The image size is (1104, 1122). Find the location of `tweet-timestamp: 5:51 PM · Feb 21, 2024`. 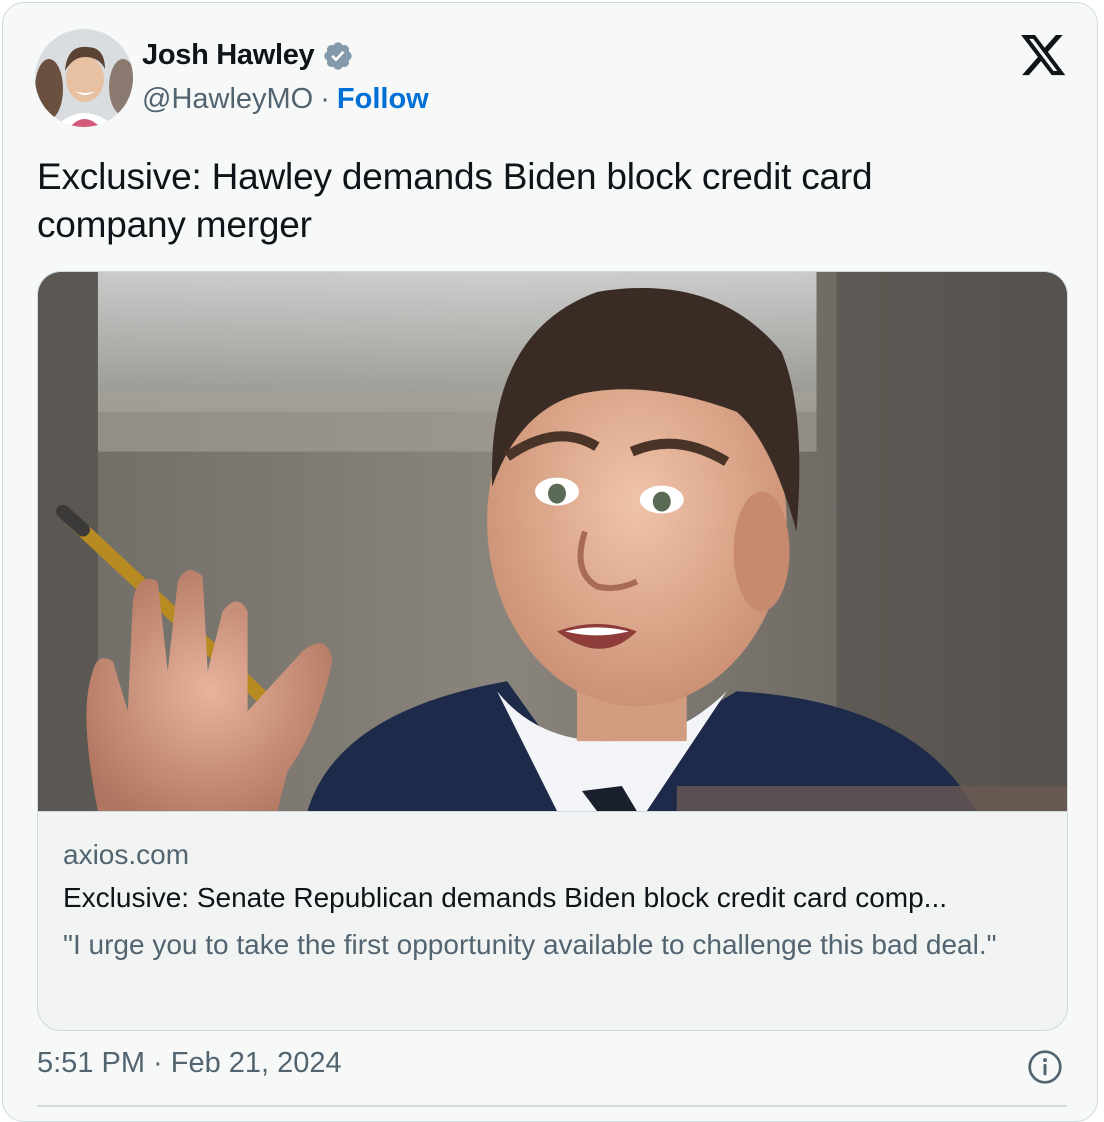

tweet-timestamp: 5:51 PM · Feb 21, 2024 is located at coordinates (189, 1063).